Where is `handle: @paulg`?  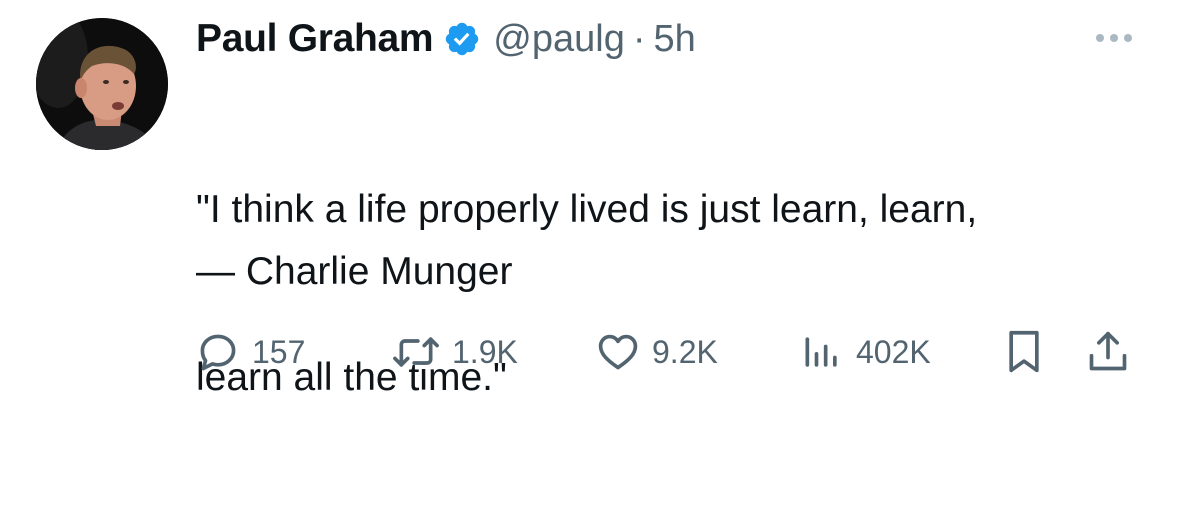
handle: @paulg is located at coordinates (559, 39).